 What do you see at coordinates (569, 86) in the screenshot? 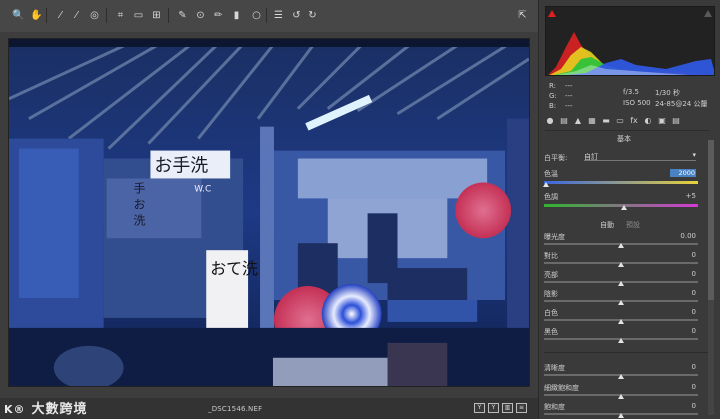
I see `rgb-r-value: ---` at bounding box center [569, 86].